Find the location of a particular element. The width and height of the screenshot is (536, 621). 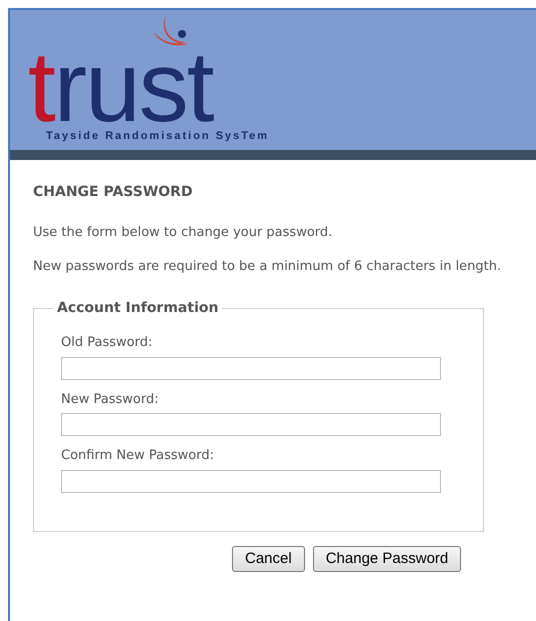

form-button: Change Password is located at coordinates (387, 559).